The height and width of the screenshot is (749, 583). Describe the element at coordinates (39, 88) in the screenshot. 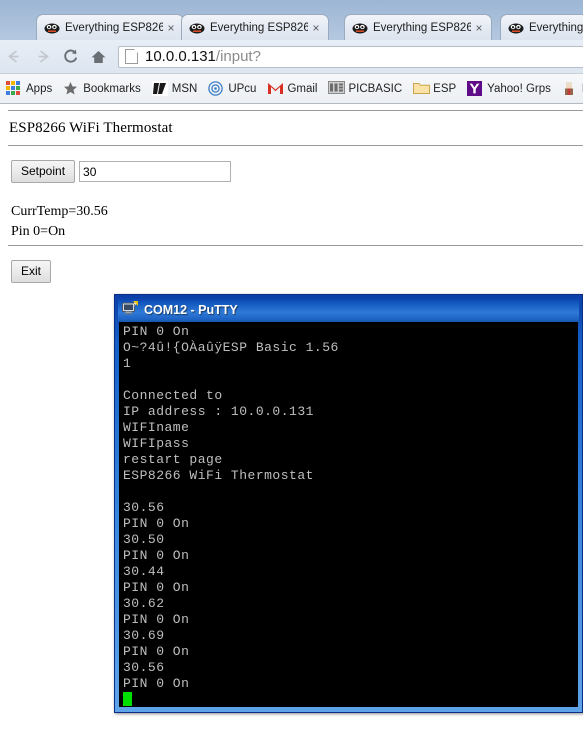

I see `bookmark-label: Apps` at that location.